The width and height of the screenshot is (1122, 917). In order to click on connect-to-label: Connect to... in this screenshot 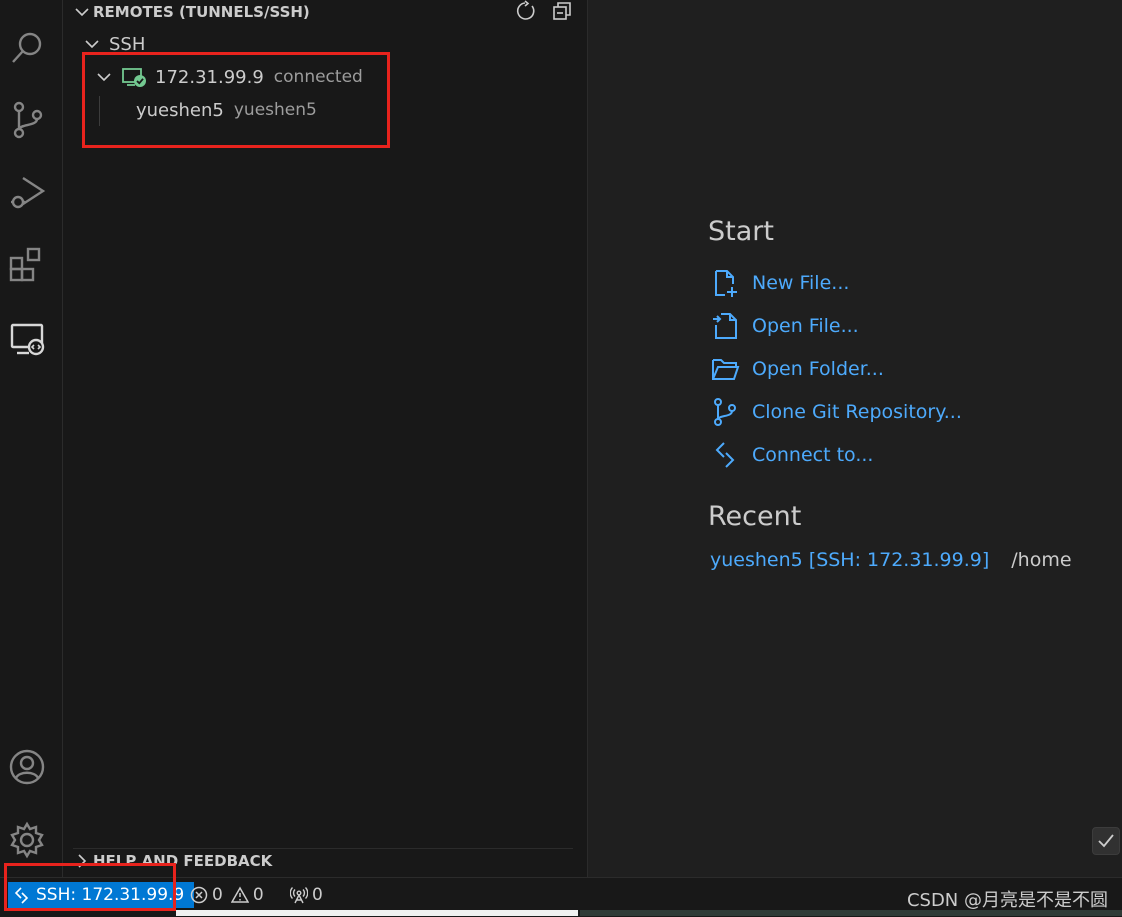, I will do `click(813, 455)`.